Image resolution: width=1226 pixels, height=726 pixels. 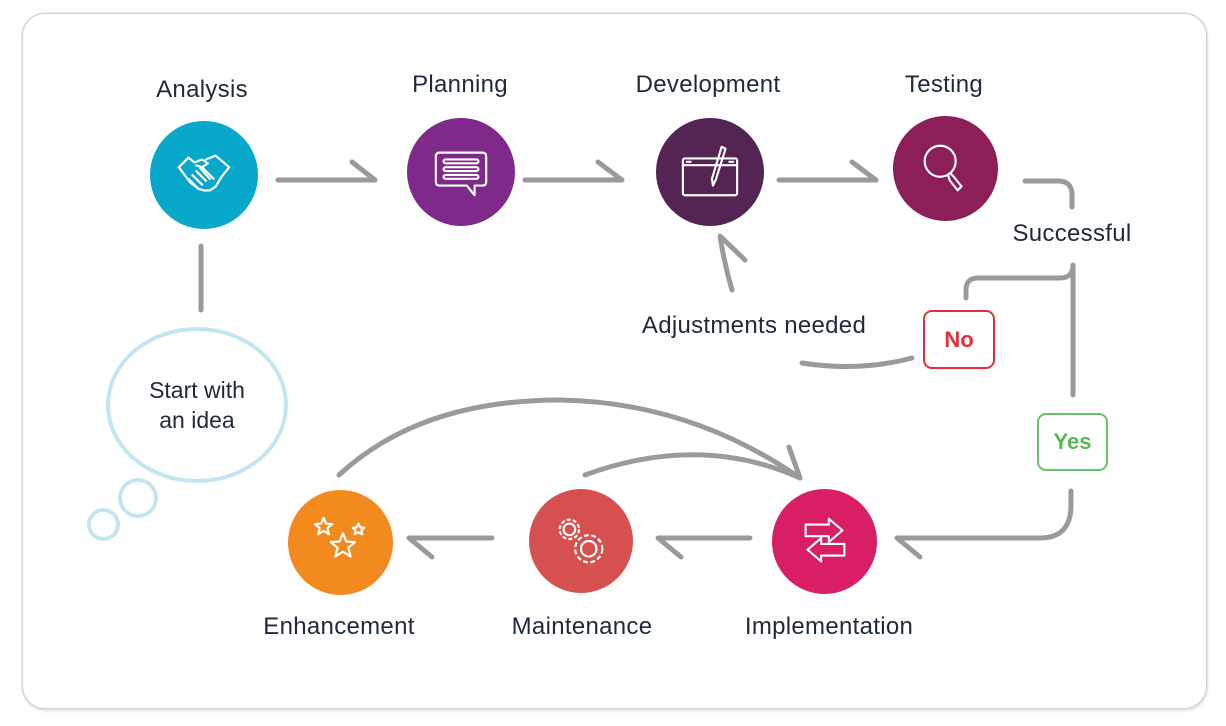 What do you see at coordinates (103, 524) in the screenshot?
I see `thought-bubble-dot-small` at bounding box center [103, 524].